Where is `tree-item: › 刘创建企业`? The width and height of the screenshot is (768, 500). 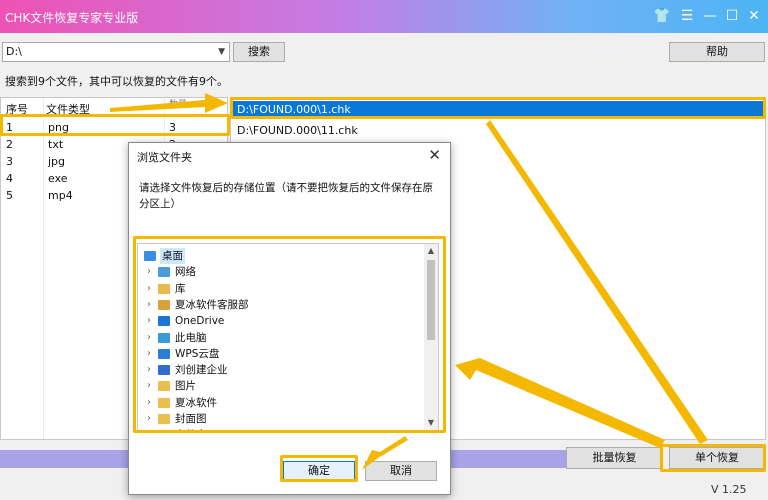
tree-item: › 刘创建企业 is located at coordinates (283, 370).